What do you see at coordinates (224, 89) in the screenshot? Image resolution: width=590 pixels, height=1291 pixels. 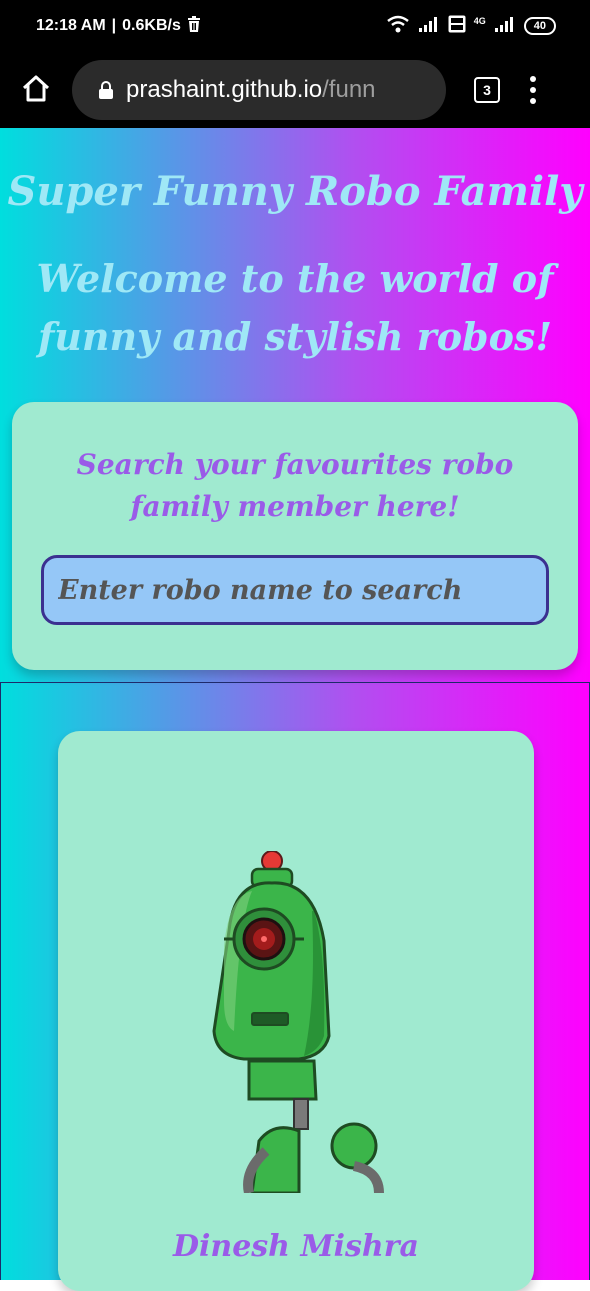 I see `url-host: prashaint.github.io` at bounding box center [224, 89].